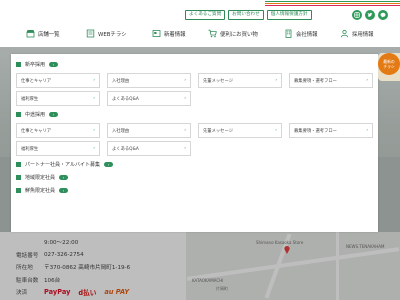 The height and width of the screenshot is (300, 400). What do you see at coordinates (149, 98) in the screenshot?
I see `new-grad-link-faq: よくあるQ&A ›` at bounding box center [149, 98].